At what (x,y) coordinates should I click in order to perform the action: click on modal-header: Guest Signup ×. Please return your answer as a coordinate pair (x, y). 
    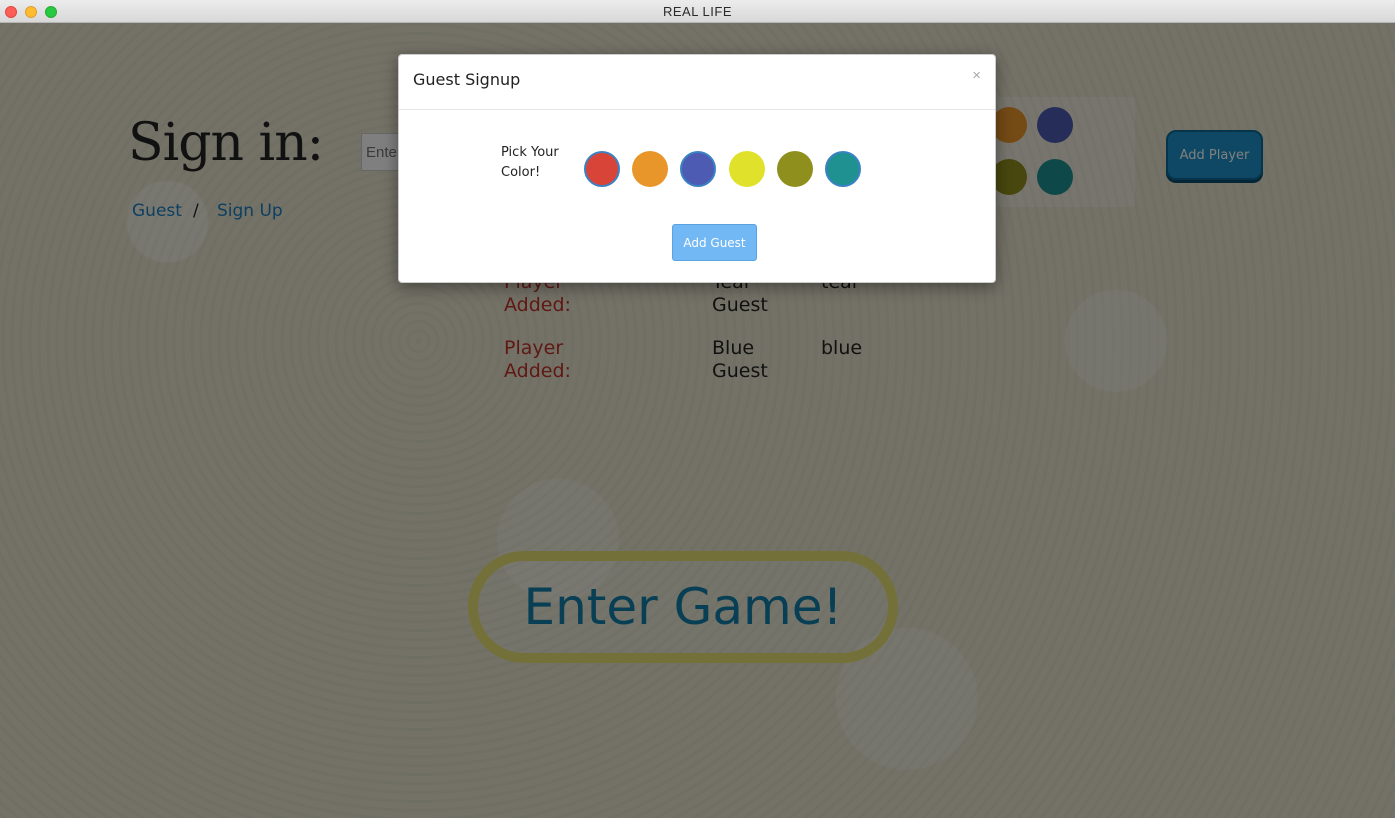
    Looking at the image, I should click on (697, 82).